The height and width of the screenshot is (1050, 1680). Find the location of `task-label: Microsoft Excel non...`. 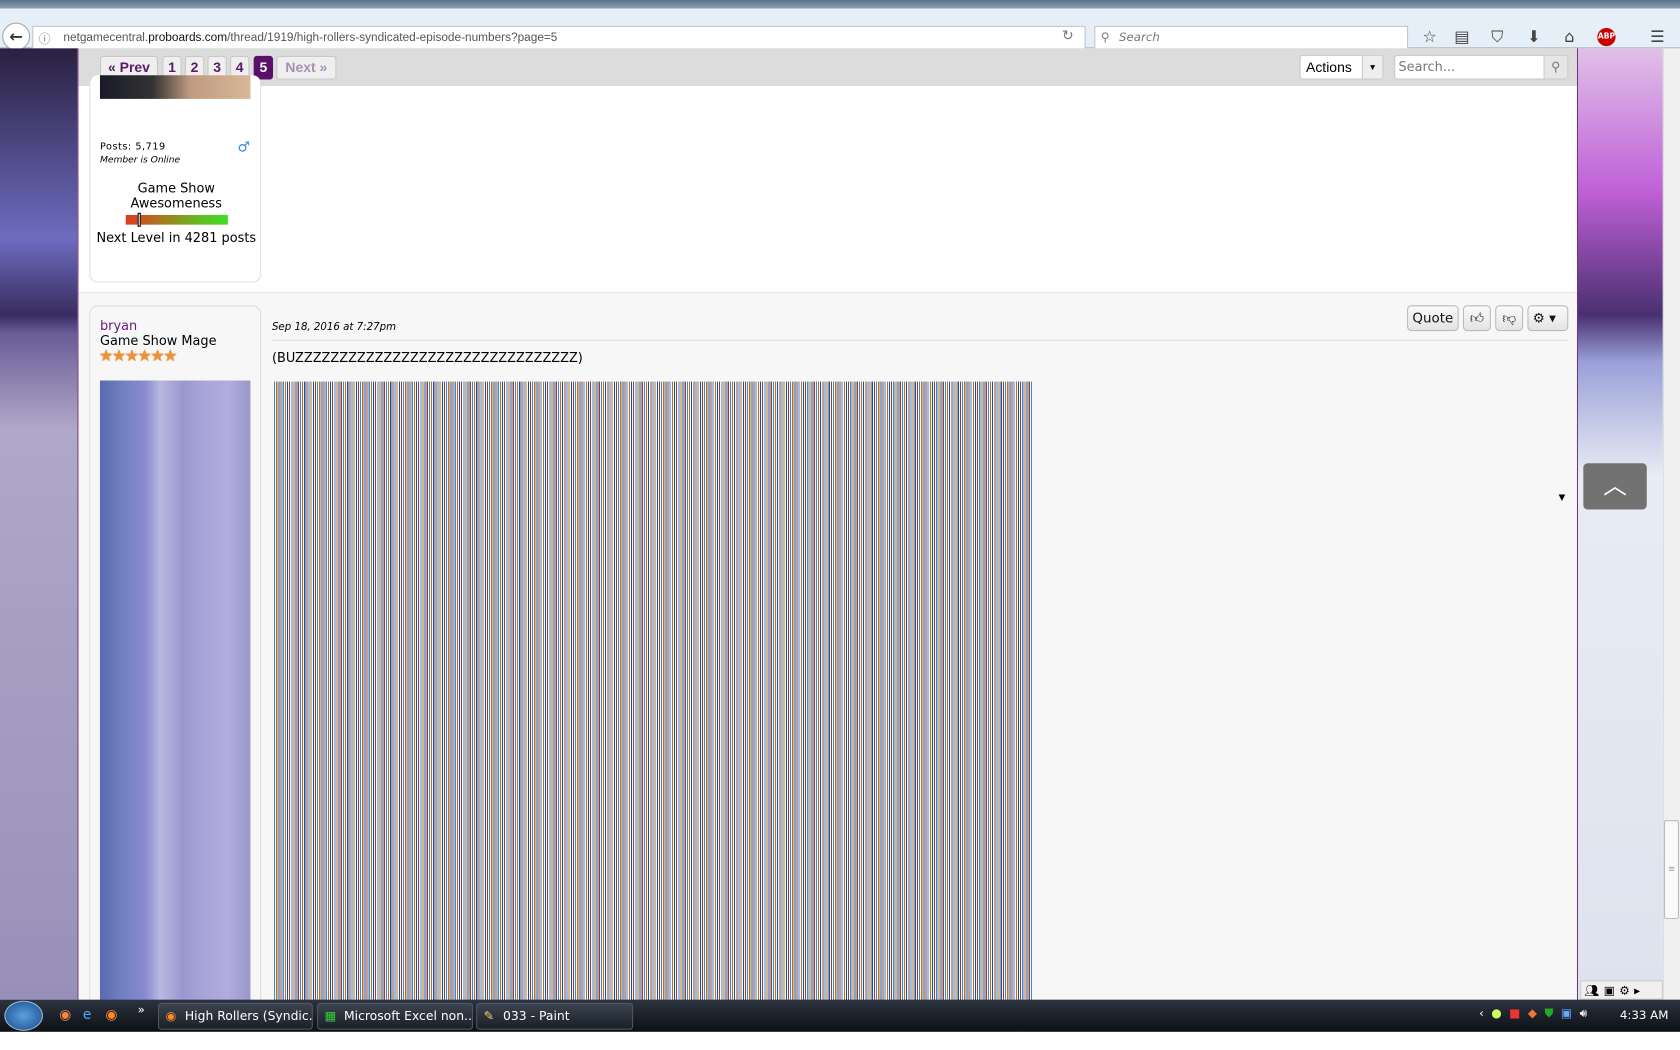

task-label: Microsoft Excel non... is located at coordinates (408, 1016).